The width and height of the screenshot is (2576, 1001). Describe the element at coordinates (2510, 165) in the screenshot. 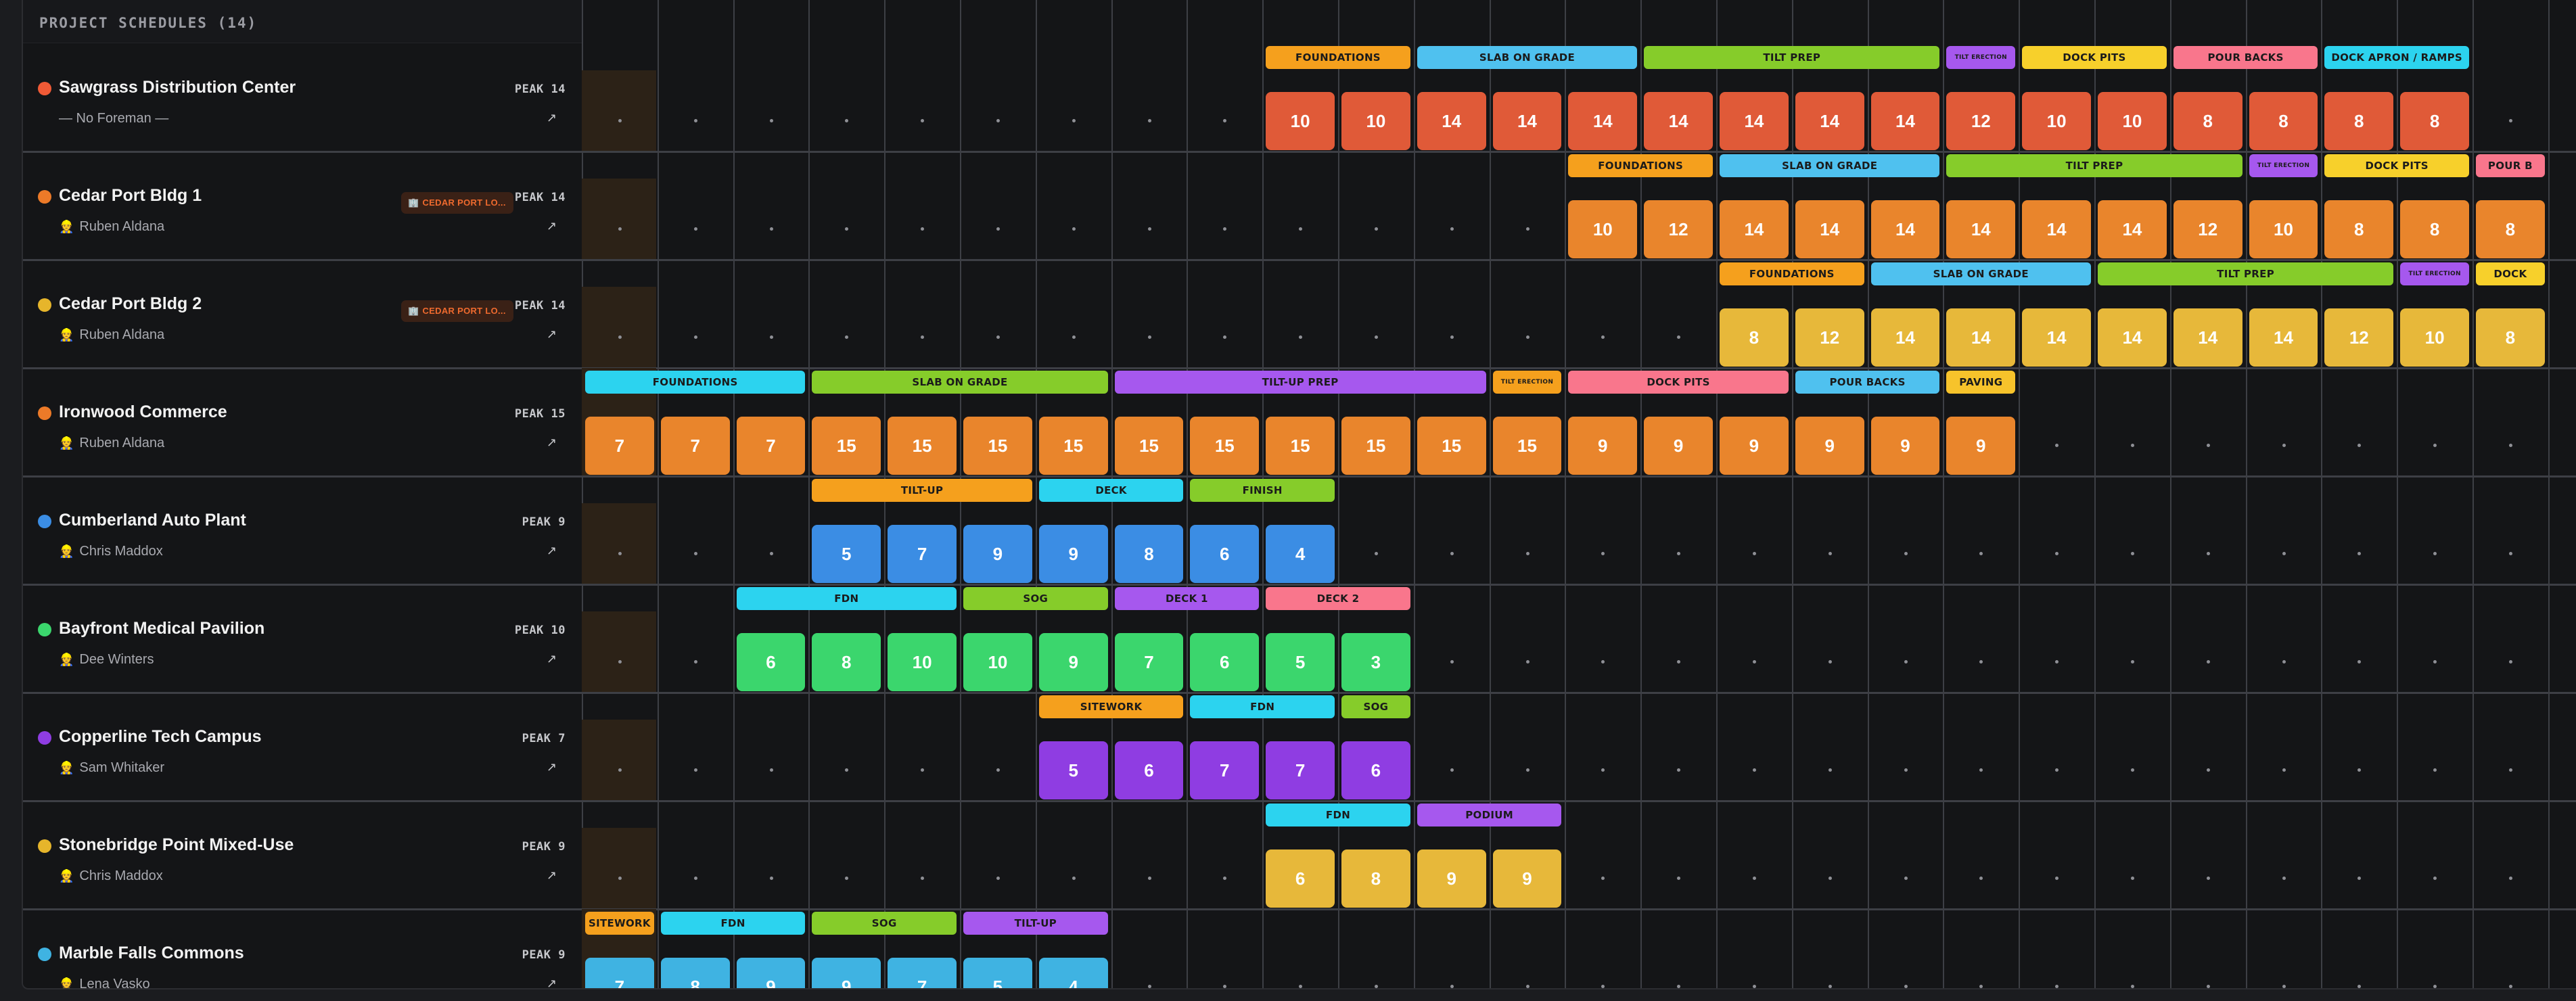

I see `phase-bar: POUR B` at that location.